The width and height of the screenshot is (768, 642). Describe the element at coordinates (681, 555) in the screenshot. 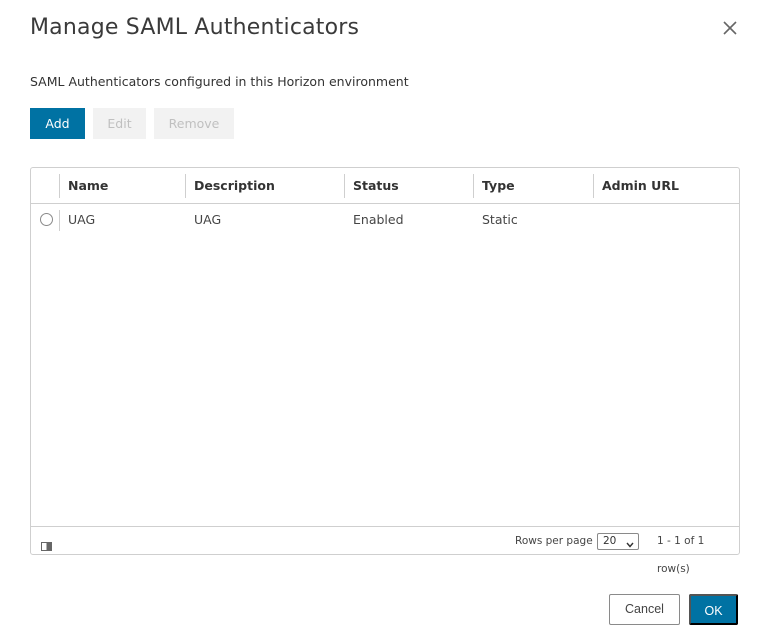

I see `pagination-text: 1 - 1 of 1 row(s)` at that location.